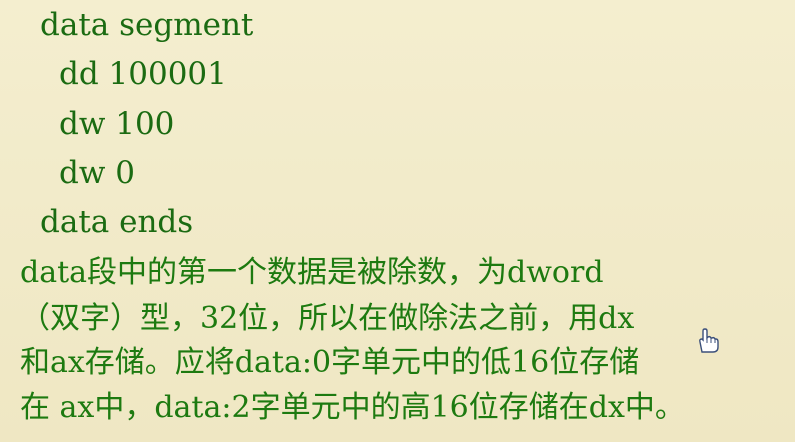 Image resolution: width=795 pixels, height=442 pixels. I want to click on code-line-dw-100: dw 100, so click(117, 124).